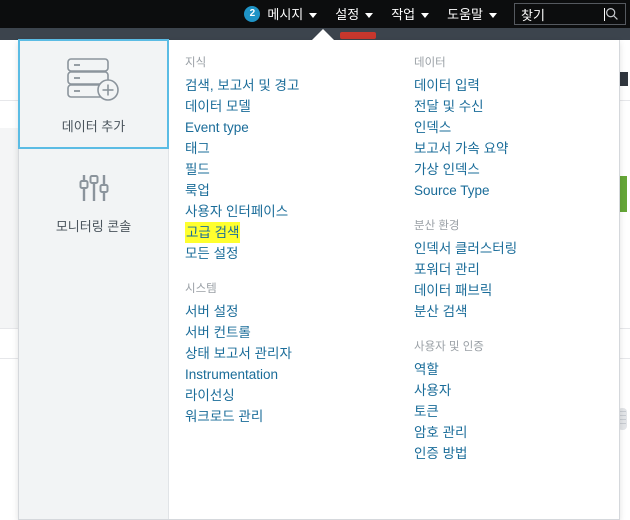 The width and height of the screenshot is (630, 520). What do you see at coordinates (453, 290) in the screenshot?
I see `menu-link-data-fabric: 데이터 패브릭` at bounding box center [453, 290].